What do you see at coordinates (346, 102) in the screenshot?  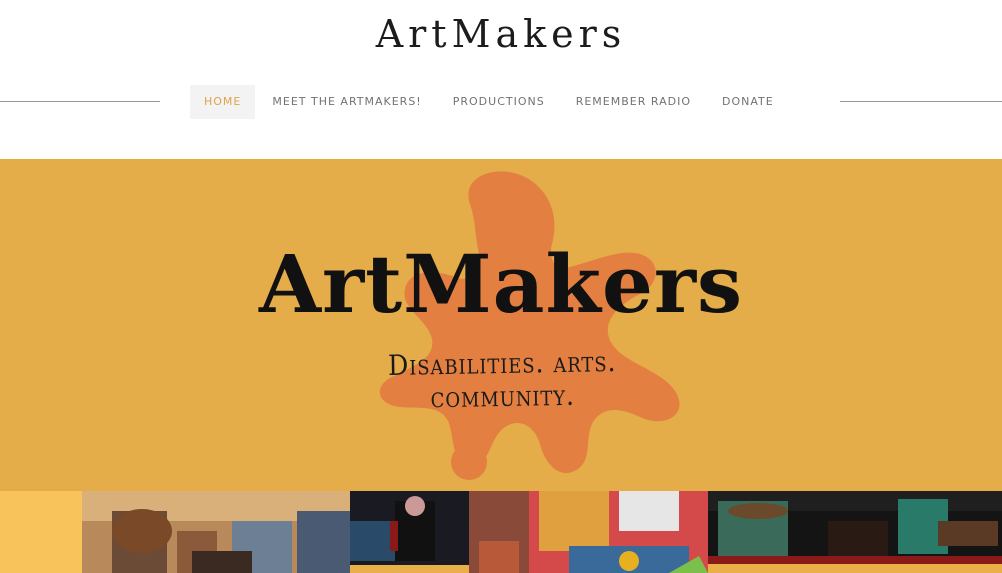 I see `nav-item-meet-the-artmakers: MEET THE ARTMAKERS!` at bounding box center [346, 102].